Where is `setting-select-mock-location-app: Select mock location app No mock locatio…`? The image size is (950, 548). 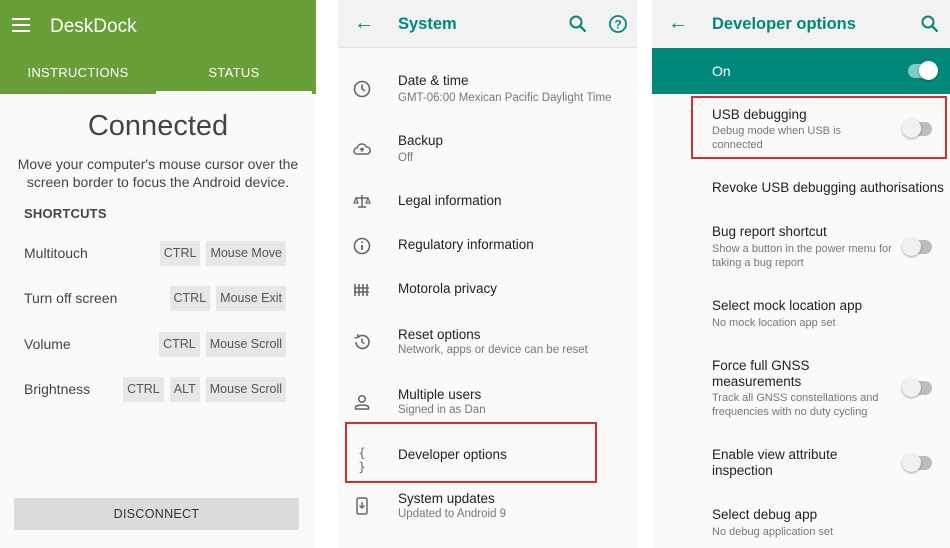
setting-select-mock-location-app: Select mock location app No mock locatio… is located at coordinates (801, 313).